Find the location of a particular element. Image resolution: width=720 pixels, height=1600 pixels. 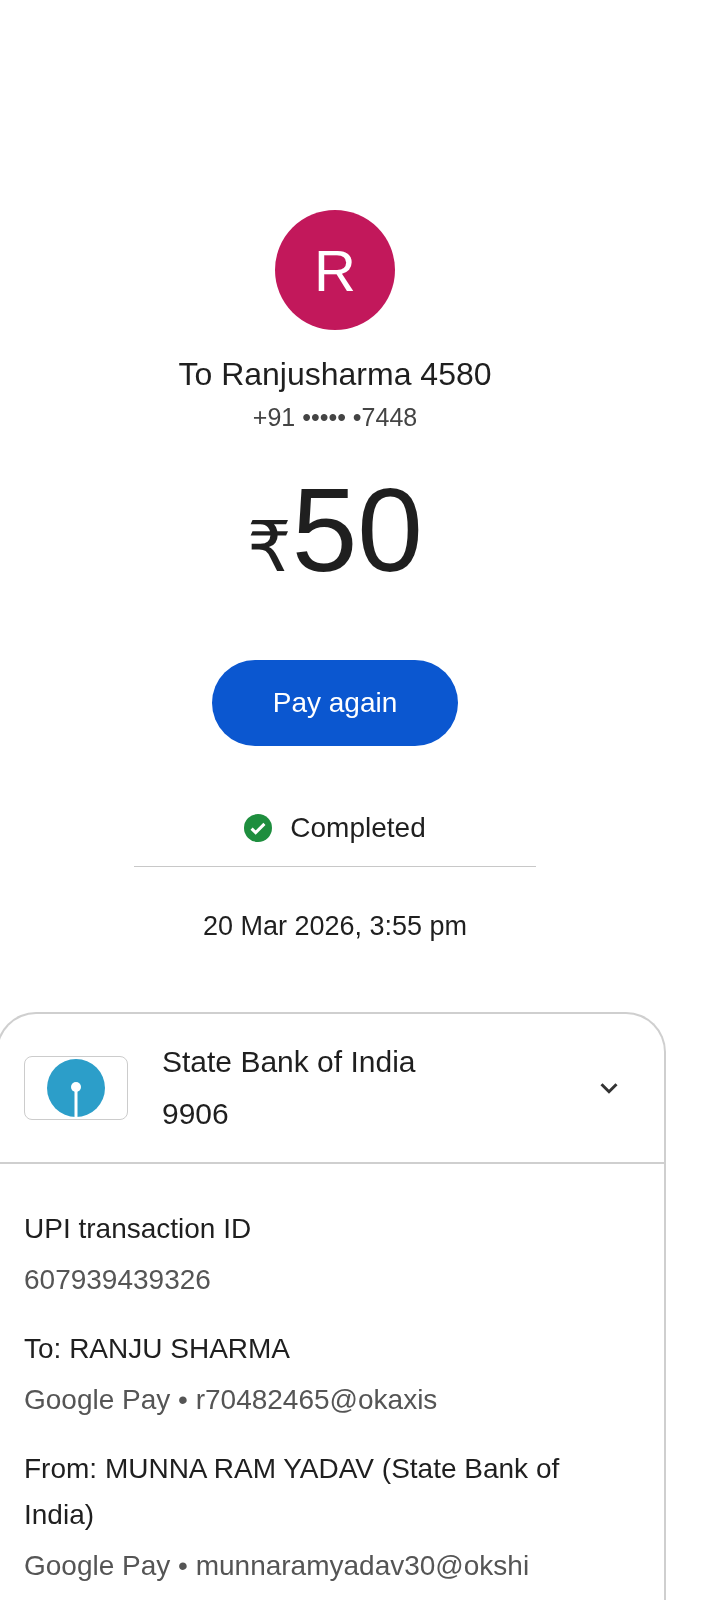

payee-name: To Ranjusharma 4580 is located at coordinates (335, 374).